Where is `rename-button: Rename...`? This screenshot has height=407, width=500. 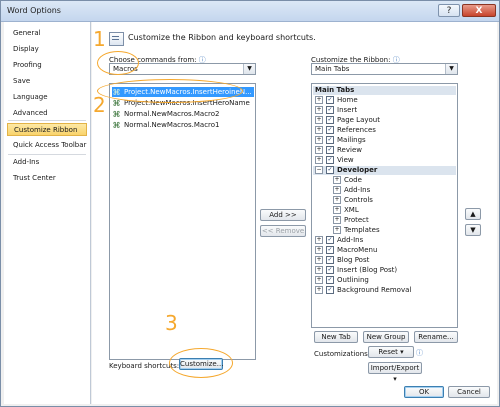 rename-button: Rename... is located at coordinates (436, 337).